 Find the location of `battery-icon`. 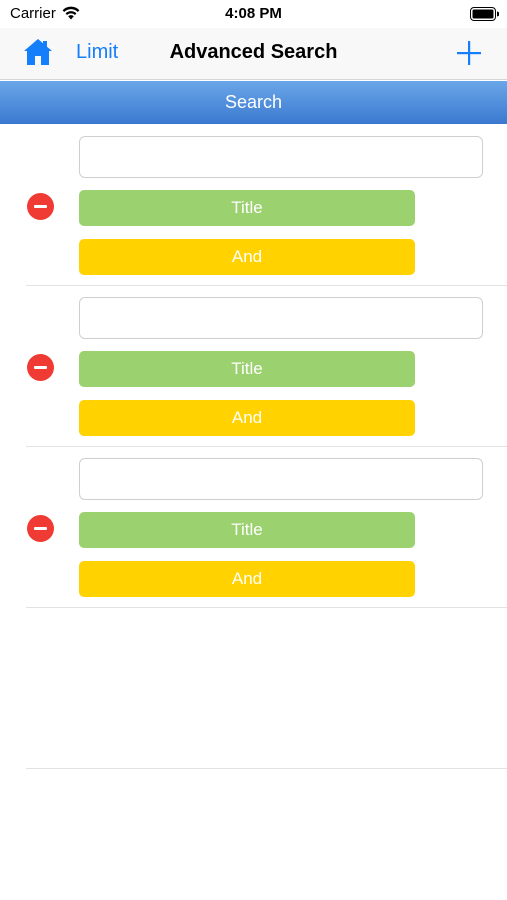

battery-icon is located at coordinates (484, 14).